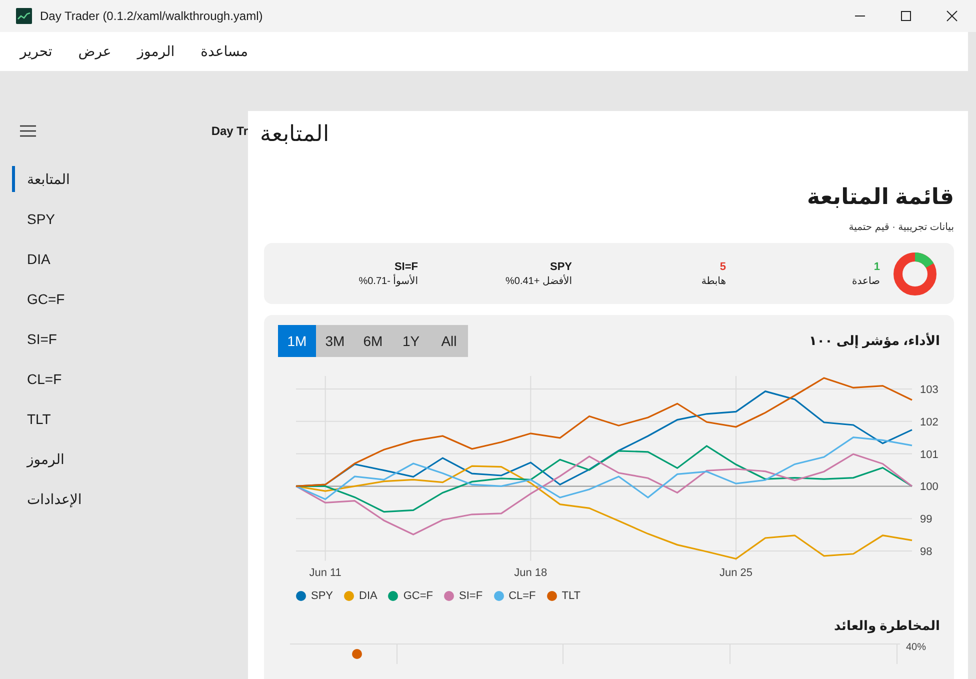 This screenshot has height=679, width=976. I want to click on range-tab: 1M, so click(297, 341).